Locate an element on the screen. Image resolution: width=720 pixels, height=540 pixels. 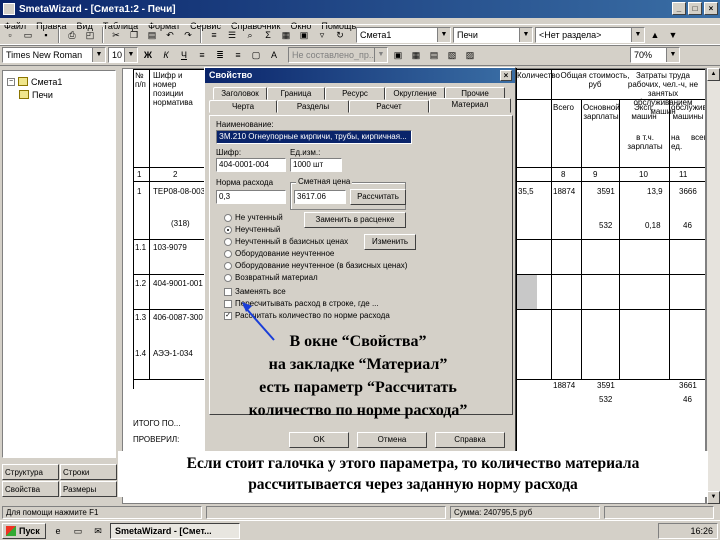
tab-border: Граница is located at coordinates (296, 93).